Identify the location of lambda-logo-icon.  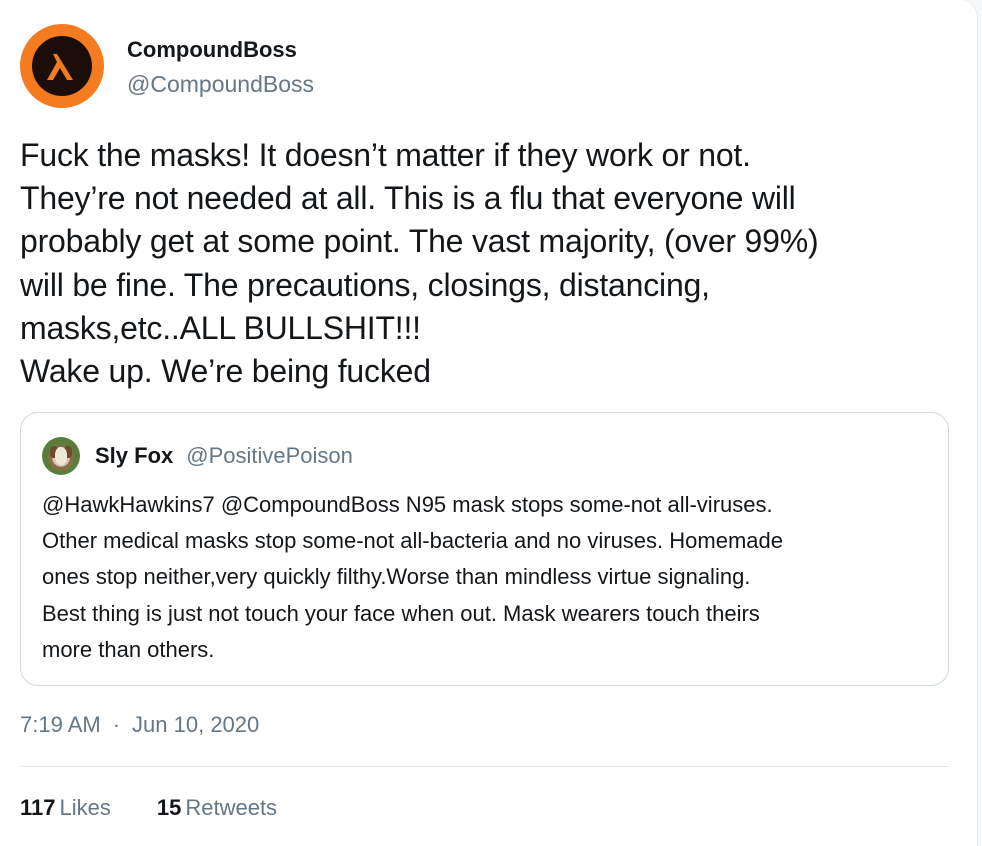
(62, 66).